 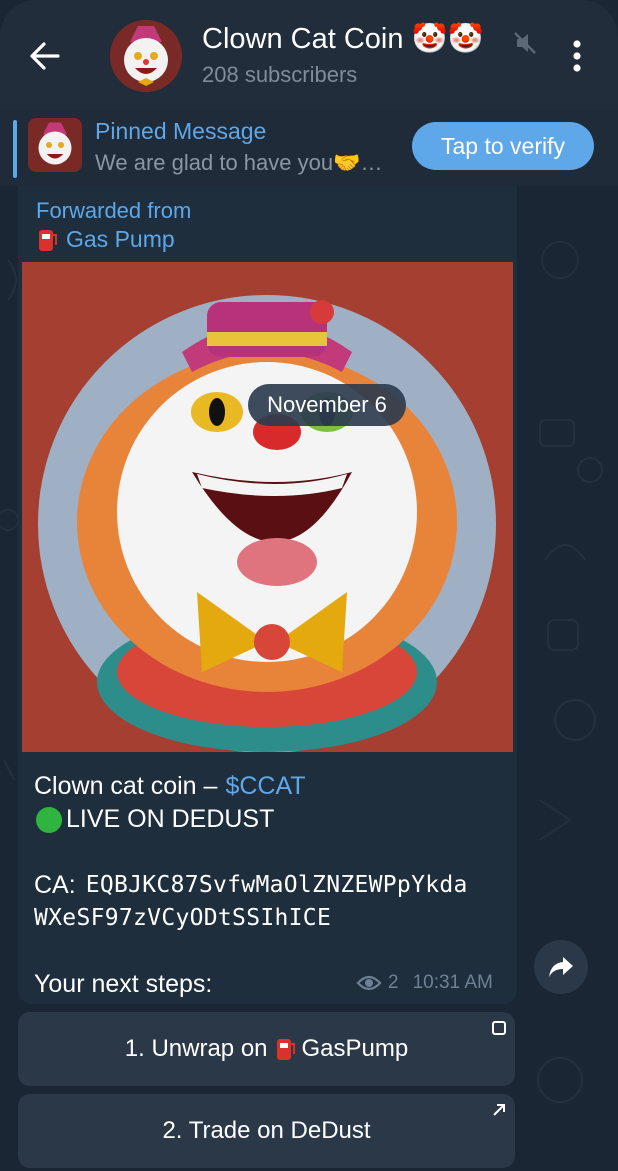 I want to click on message-meta: 2 10:31 AM, so click(x=424, y=983).